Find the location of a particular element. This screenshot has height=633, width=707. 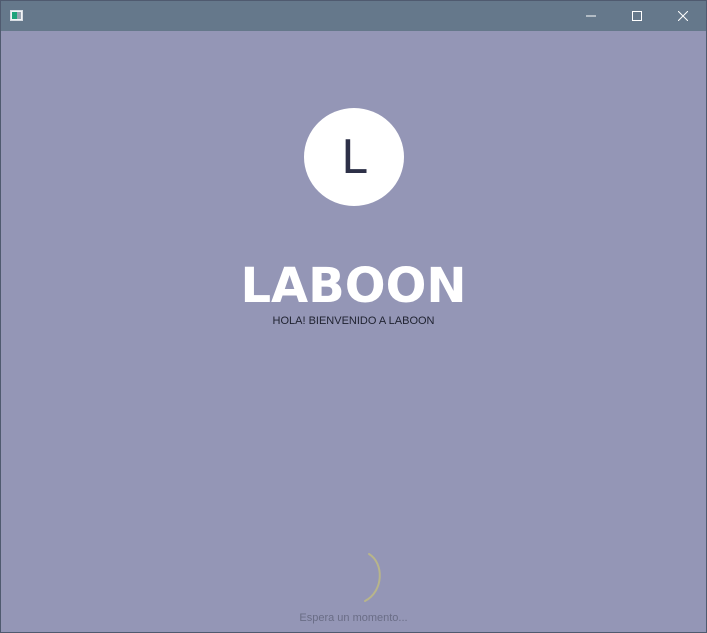

minimize-icon is located at coordinates (591, 16).